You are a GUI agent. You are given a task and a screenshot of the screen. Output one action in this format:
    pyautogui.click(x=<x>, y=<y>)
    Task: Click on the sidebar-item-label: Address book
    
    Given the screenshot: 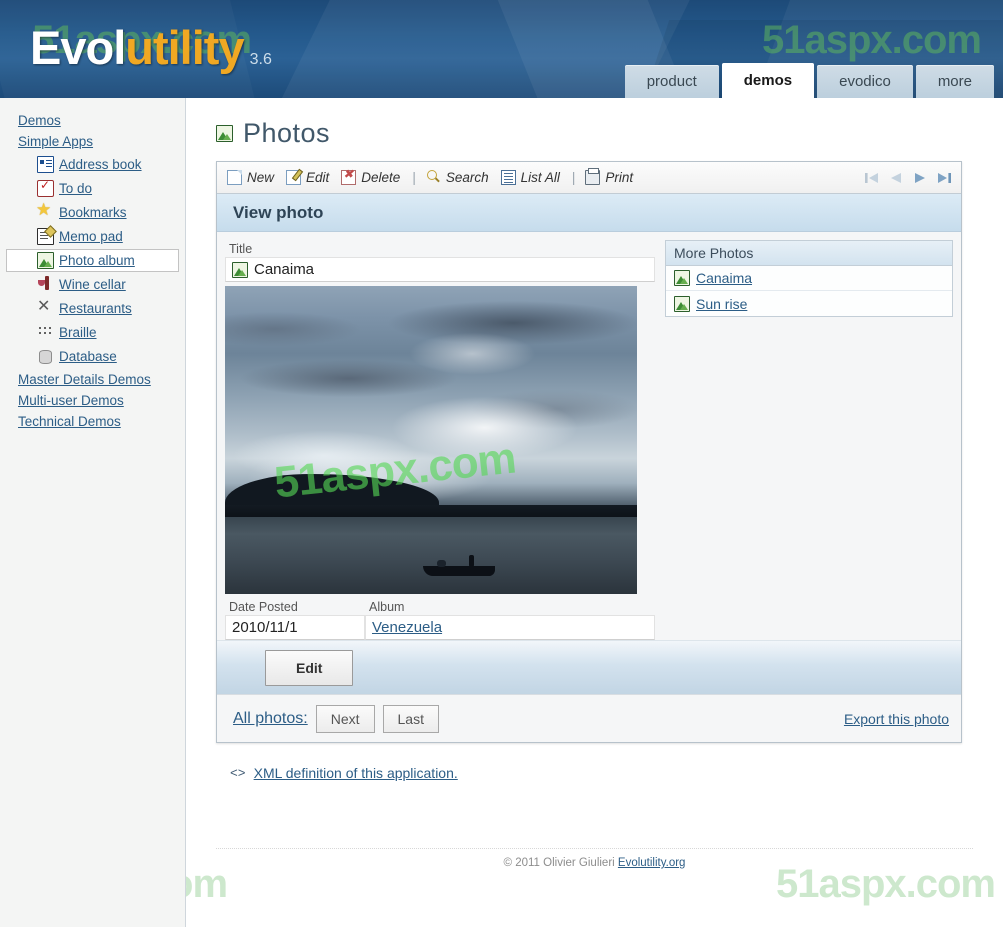 What is the action you would take?
    pyautogui.click(x=100, y=164)
    